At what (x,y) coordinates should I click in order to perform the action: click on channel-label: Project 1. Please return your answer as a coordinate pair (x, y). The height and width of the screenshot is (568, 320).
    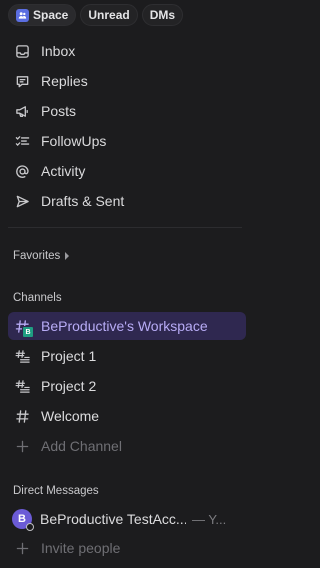
    Looking at the image, I should click on (69, 356).